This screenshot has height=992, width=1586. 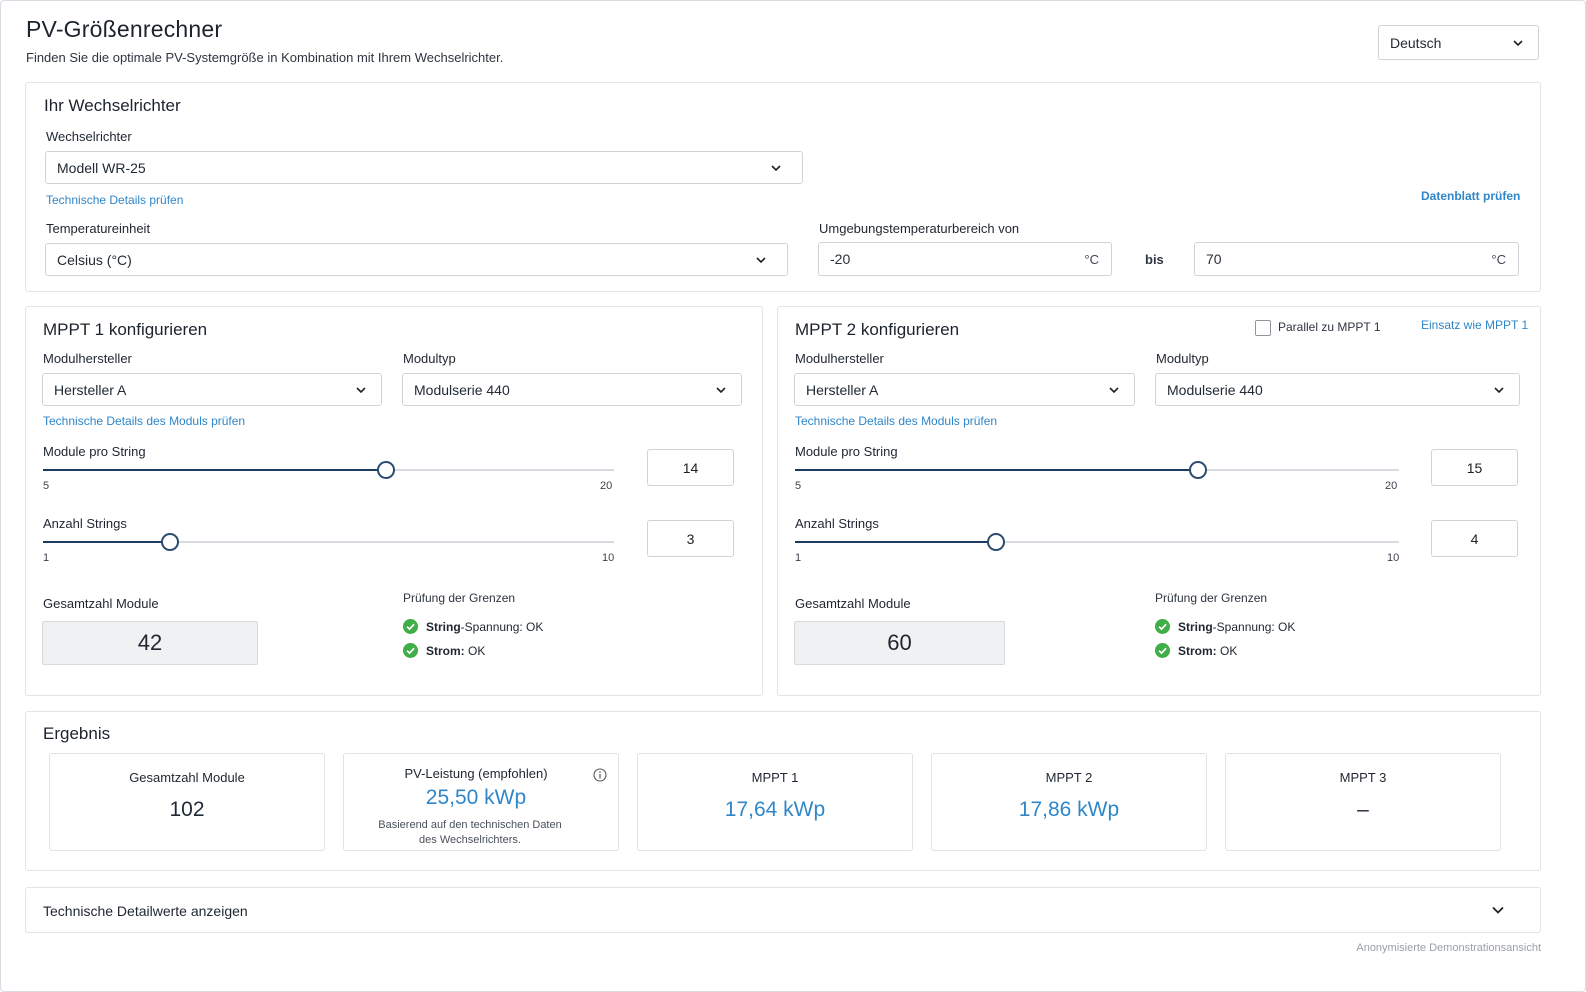 I want to click on result-label: MPPT 3, so click(x=1363, y=777).